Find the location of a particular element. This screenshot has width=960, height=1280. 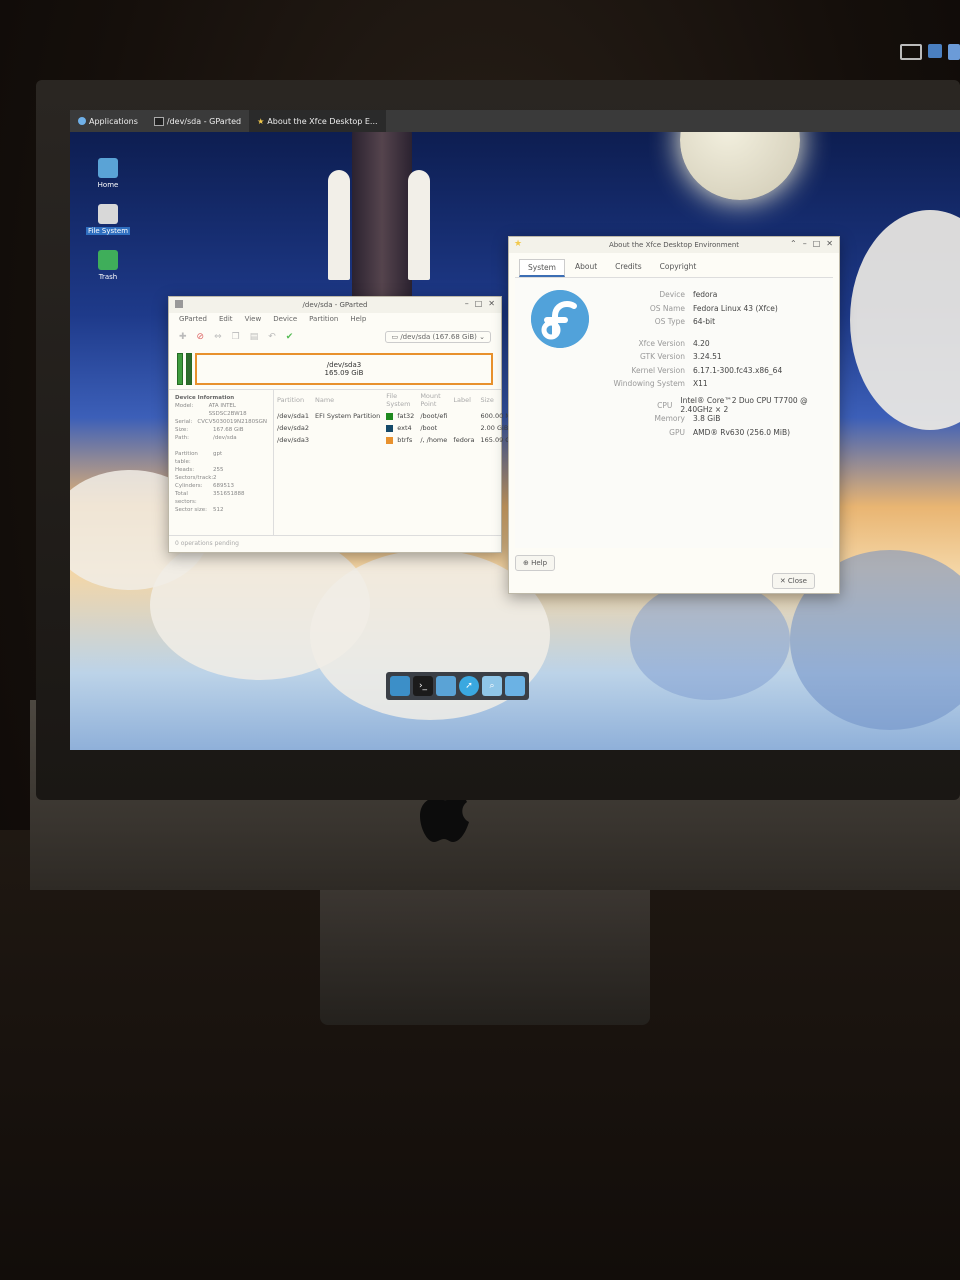

disk-graphic: /dev/sda3 165.09 GiB is located at coordinates (335, 369).